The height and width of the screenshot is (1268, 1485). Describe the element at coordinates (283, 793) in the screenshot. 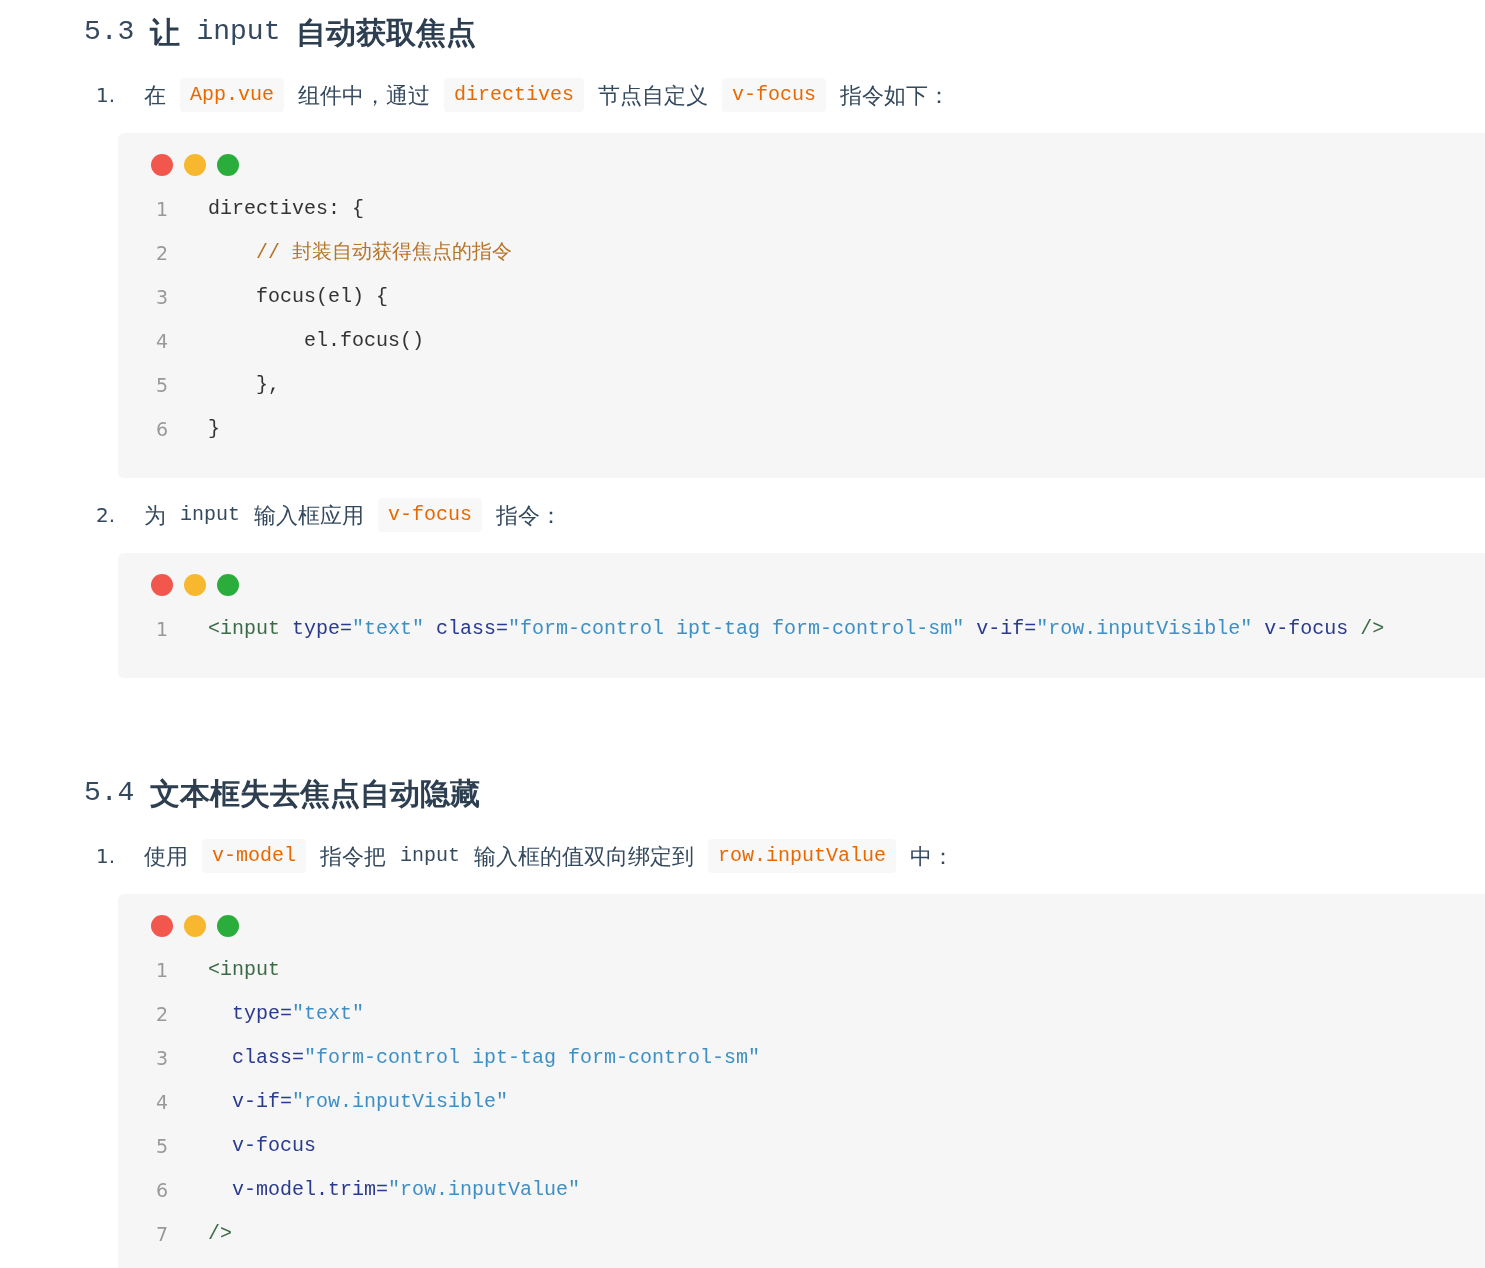

I see `section-heading: 5.4 文本框失去焦点自动隐藏` at that location.